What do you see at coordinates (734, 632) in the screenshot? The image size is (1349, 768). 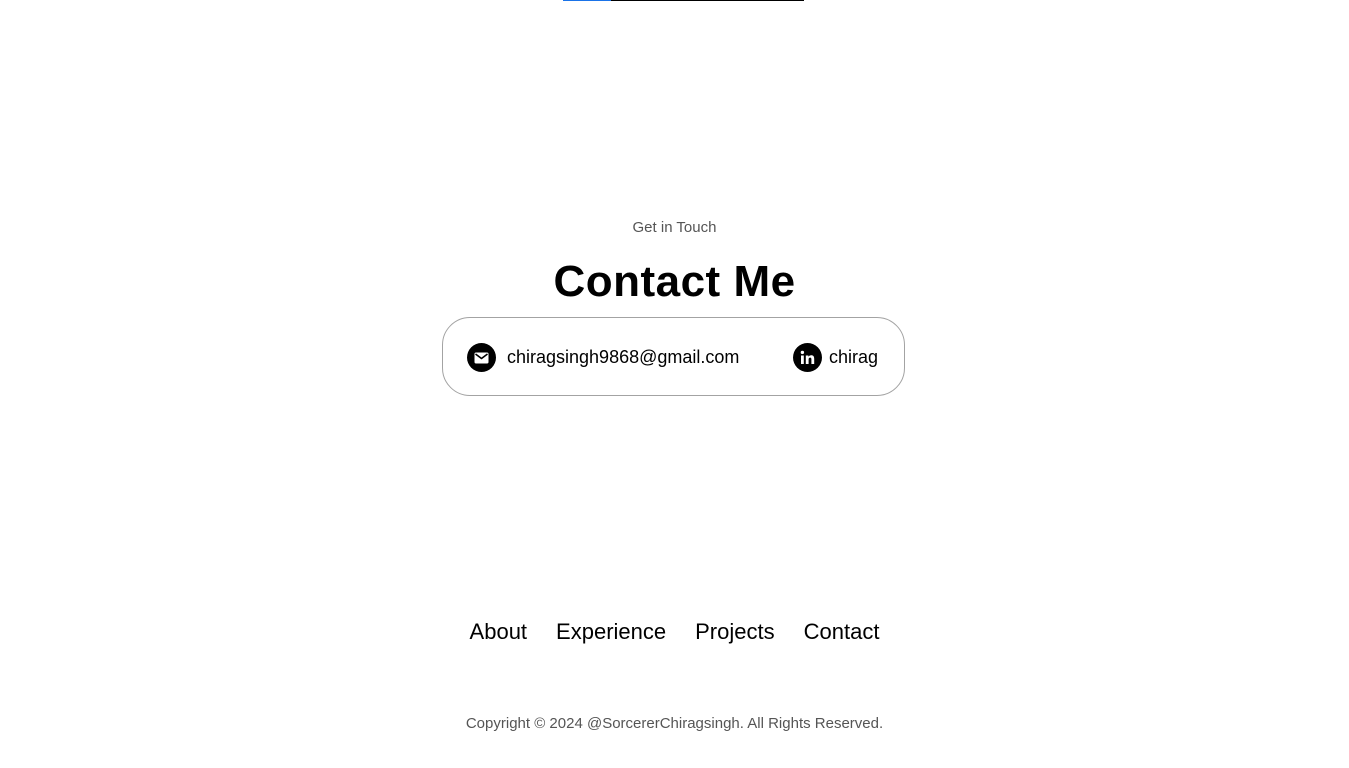 I see `nav-link-projects: Projects` at bounding box center [734, 632].